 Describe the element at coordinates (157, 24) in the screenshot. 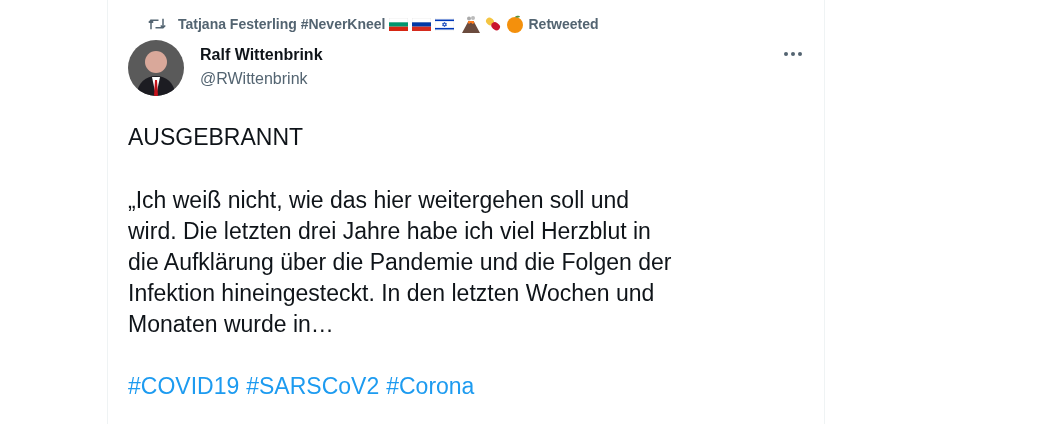

I see `retweet-icon` at that location.